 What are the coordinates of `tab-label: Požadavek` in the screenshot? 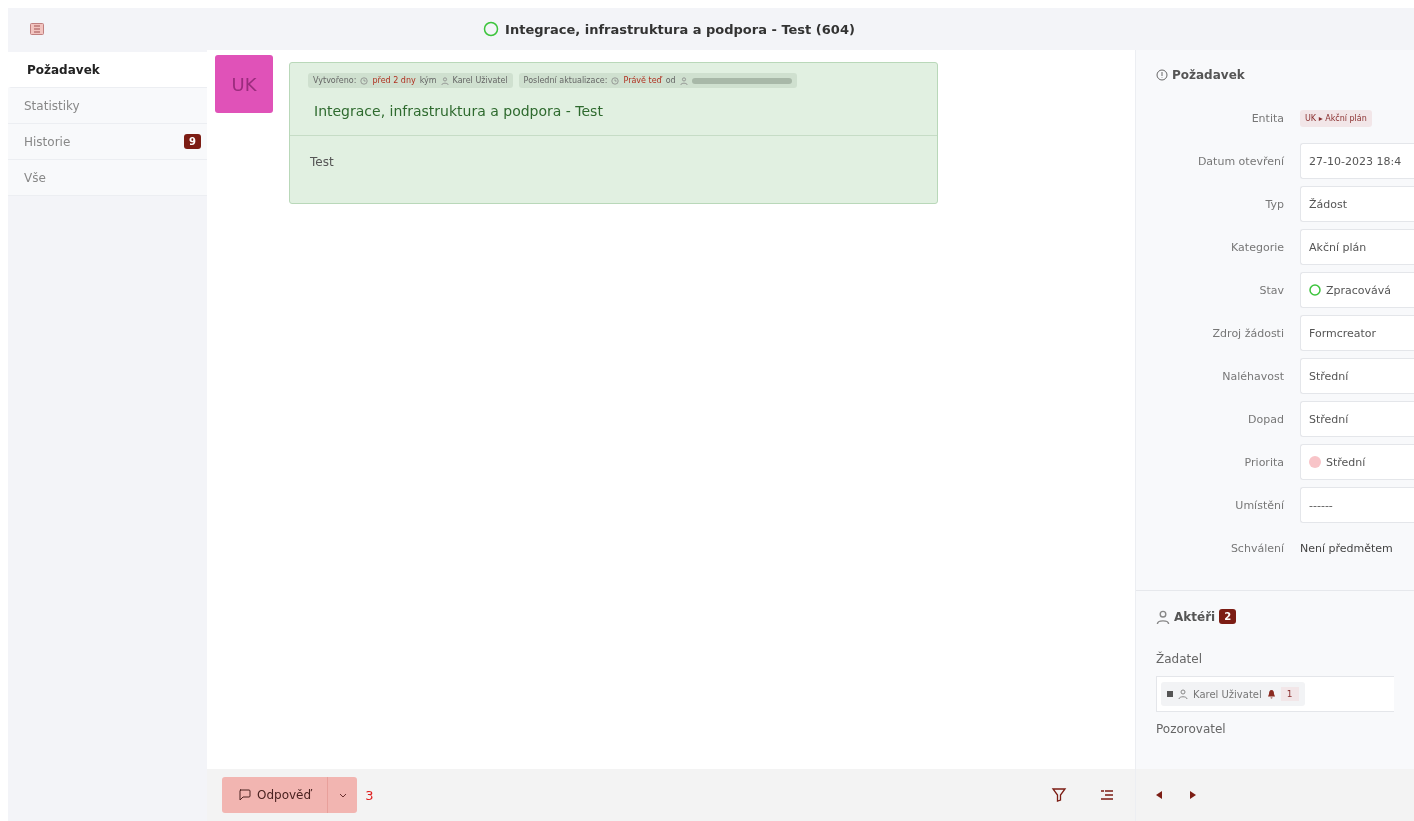 It's located at (63, 69).